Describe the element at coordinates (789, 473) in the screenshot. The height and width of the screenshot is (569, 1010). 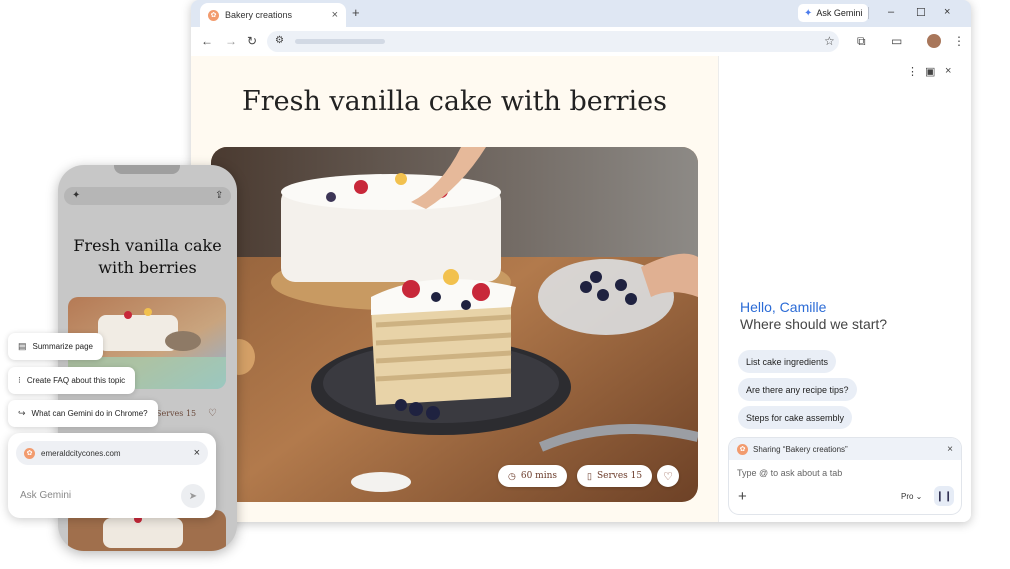
I see `gemini-prompt-input: Type @ to ask about a tab` at that location.